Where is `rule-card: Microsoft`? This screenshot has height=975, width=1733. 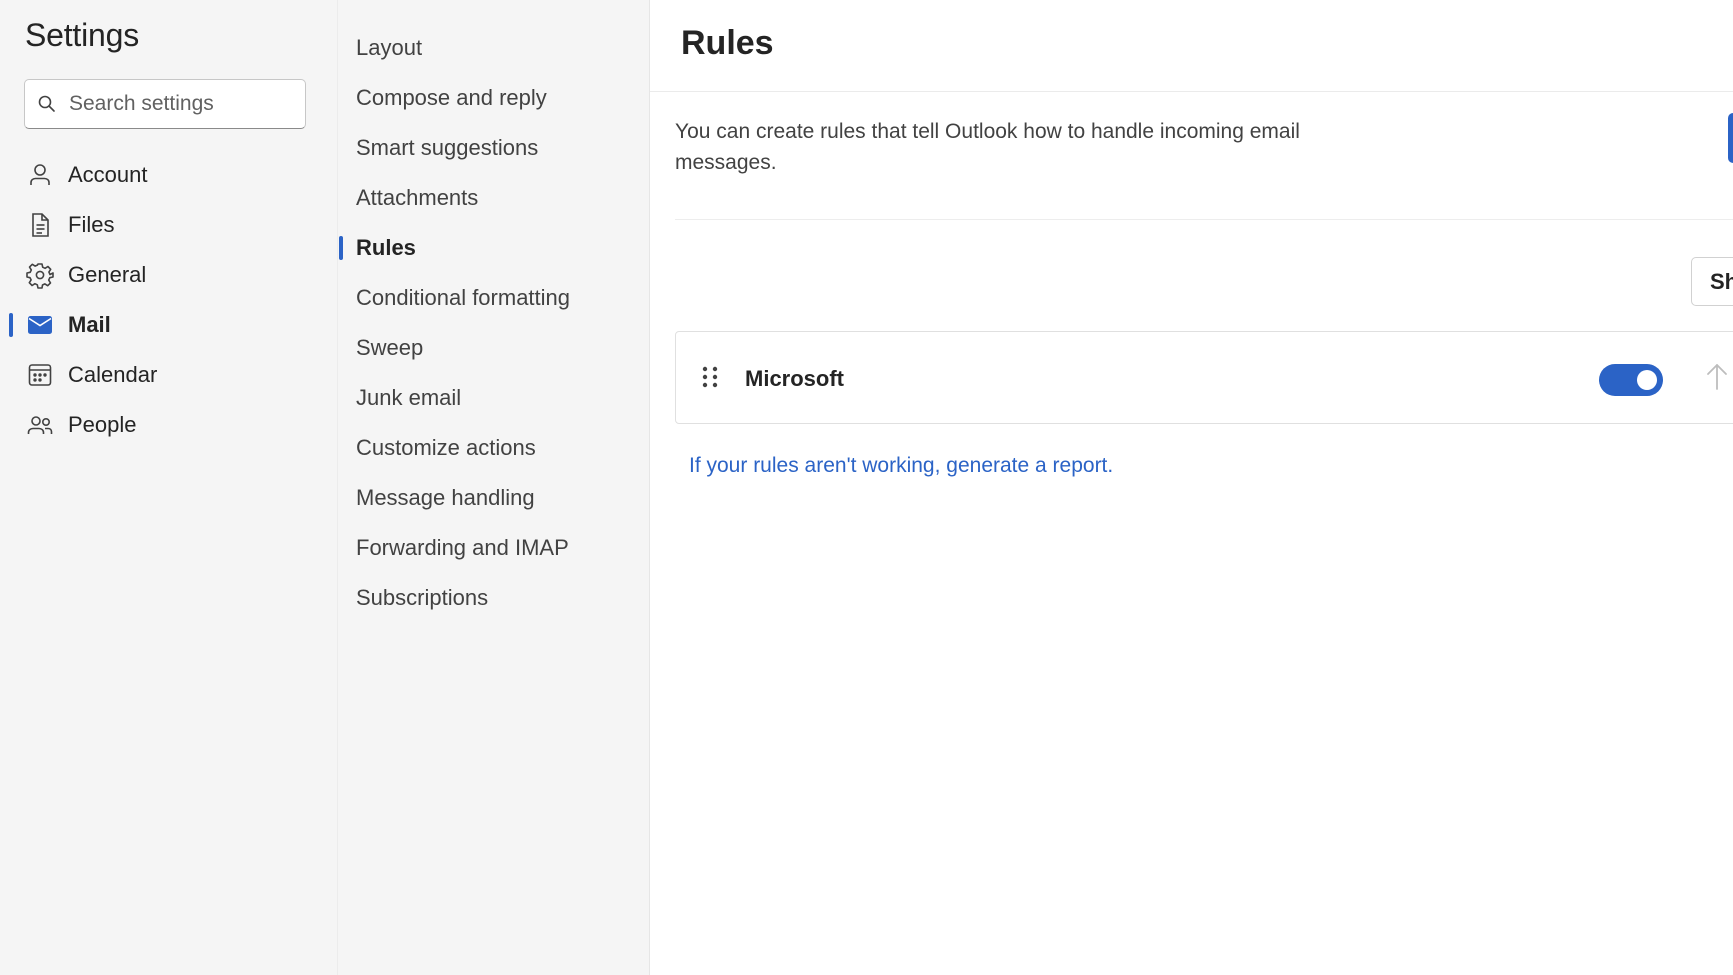 rule-card: Microsoft is located at coordinates (1204, 377).